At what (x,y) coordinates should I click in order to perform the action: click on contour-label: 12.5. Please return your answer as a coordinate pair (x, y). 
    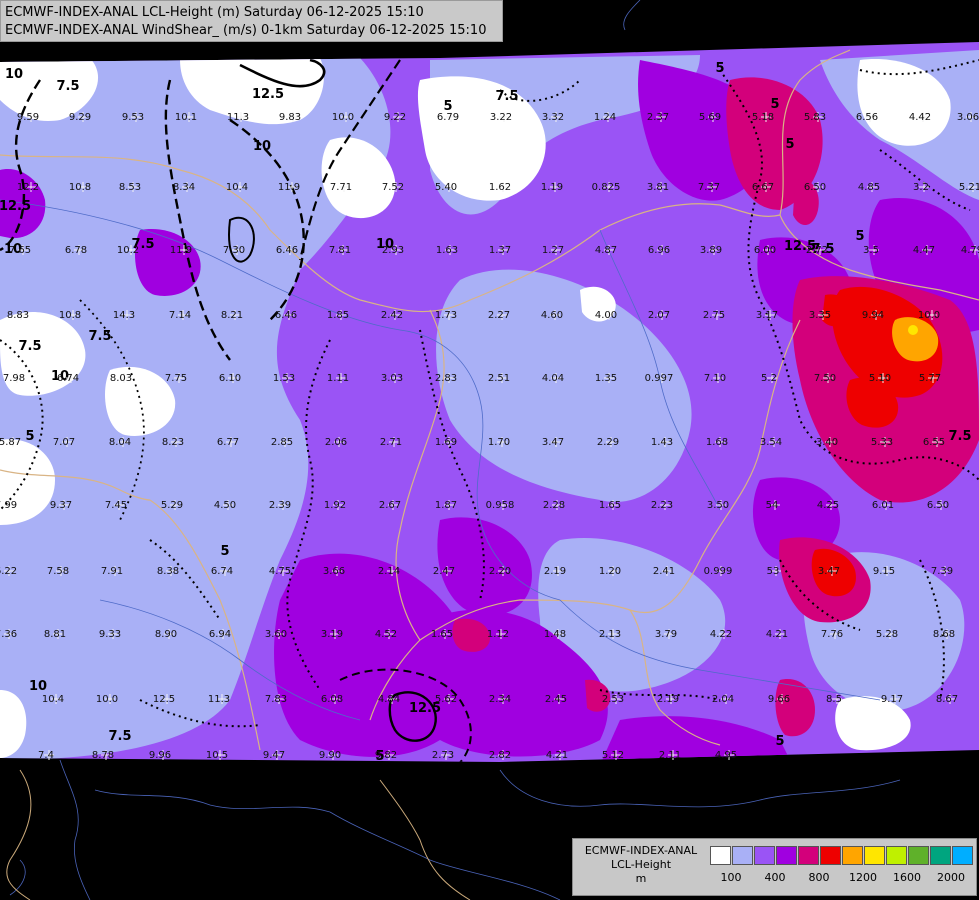
    Looking at the image, I should click on (15, 206).